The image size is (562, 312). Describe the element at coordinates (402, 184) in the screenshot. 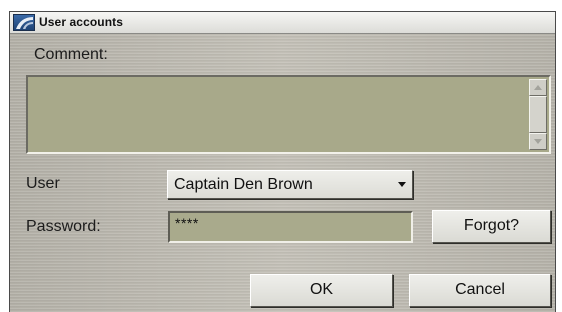

I see `chevron-down-icon` at that location.